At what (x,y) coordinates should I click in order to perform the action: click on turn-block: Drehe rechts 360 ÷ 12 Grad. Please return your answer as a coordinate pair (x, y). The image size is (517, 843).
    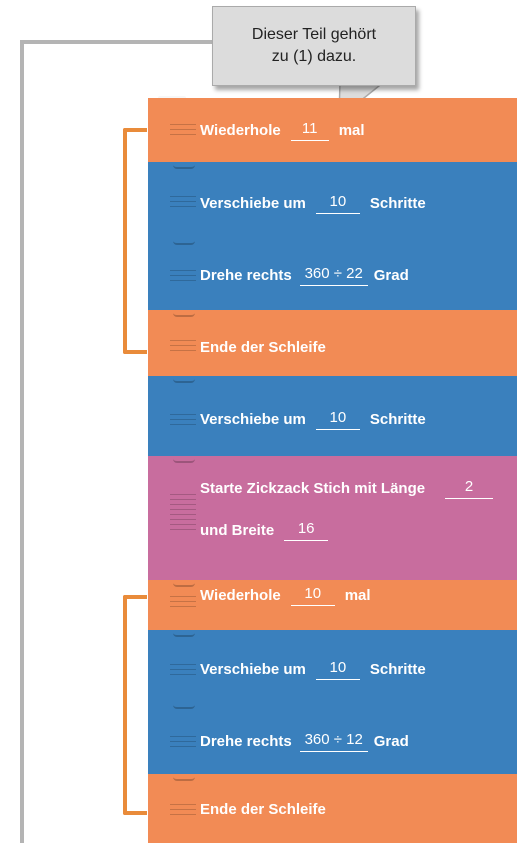
    Looking at the image, I should click on (332, 738).